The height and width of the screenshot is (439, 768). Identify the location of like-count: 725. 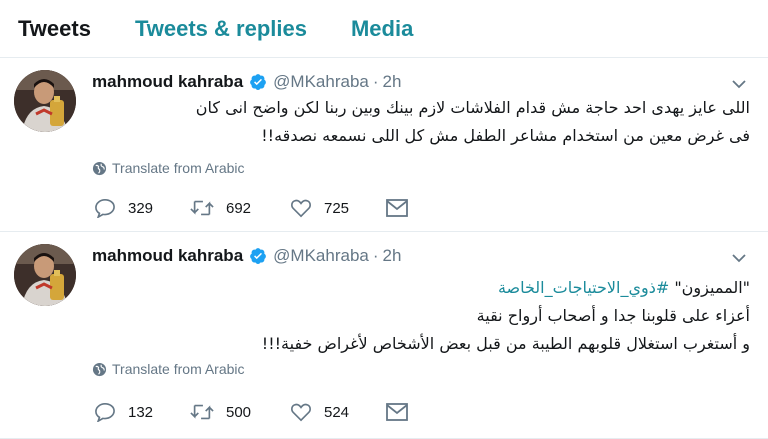
(337, 208).